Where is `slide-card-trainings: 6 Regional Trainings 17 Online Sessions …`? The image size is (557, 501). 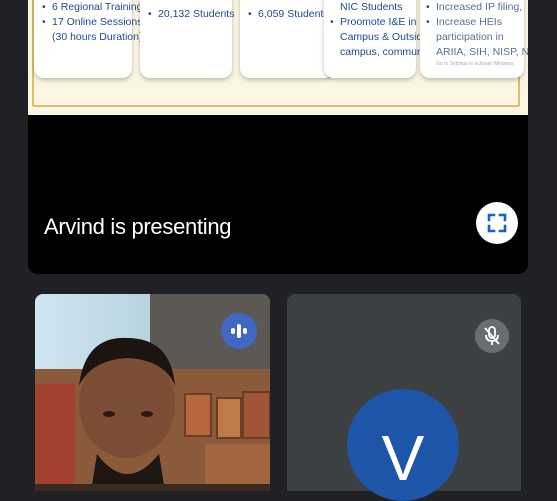
slide-card-trainings: 6 Regional Trainings 17 Online Sessions … is located at coordinates (91, 39).